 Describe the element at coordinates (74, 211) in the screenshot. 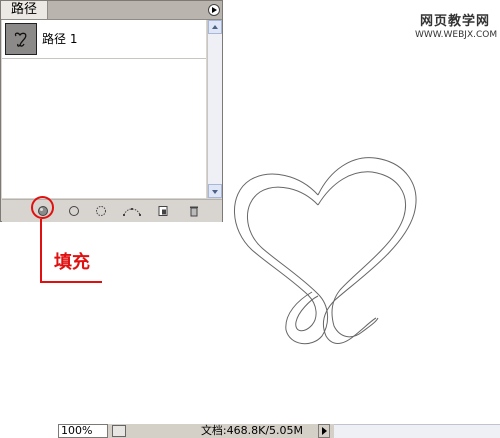

I see `stroke-path-icon` at that location.